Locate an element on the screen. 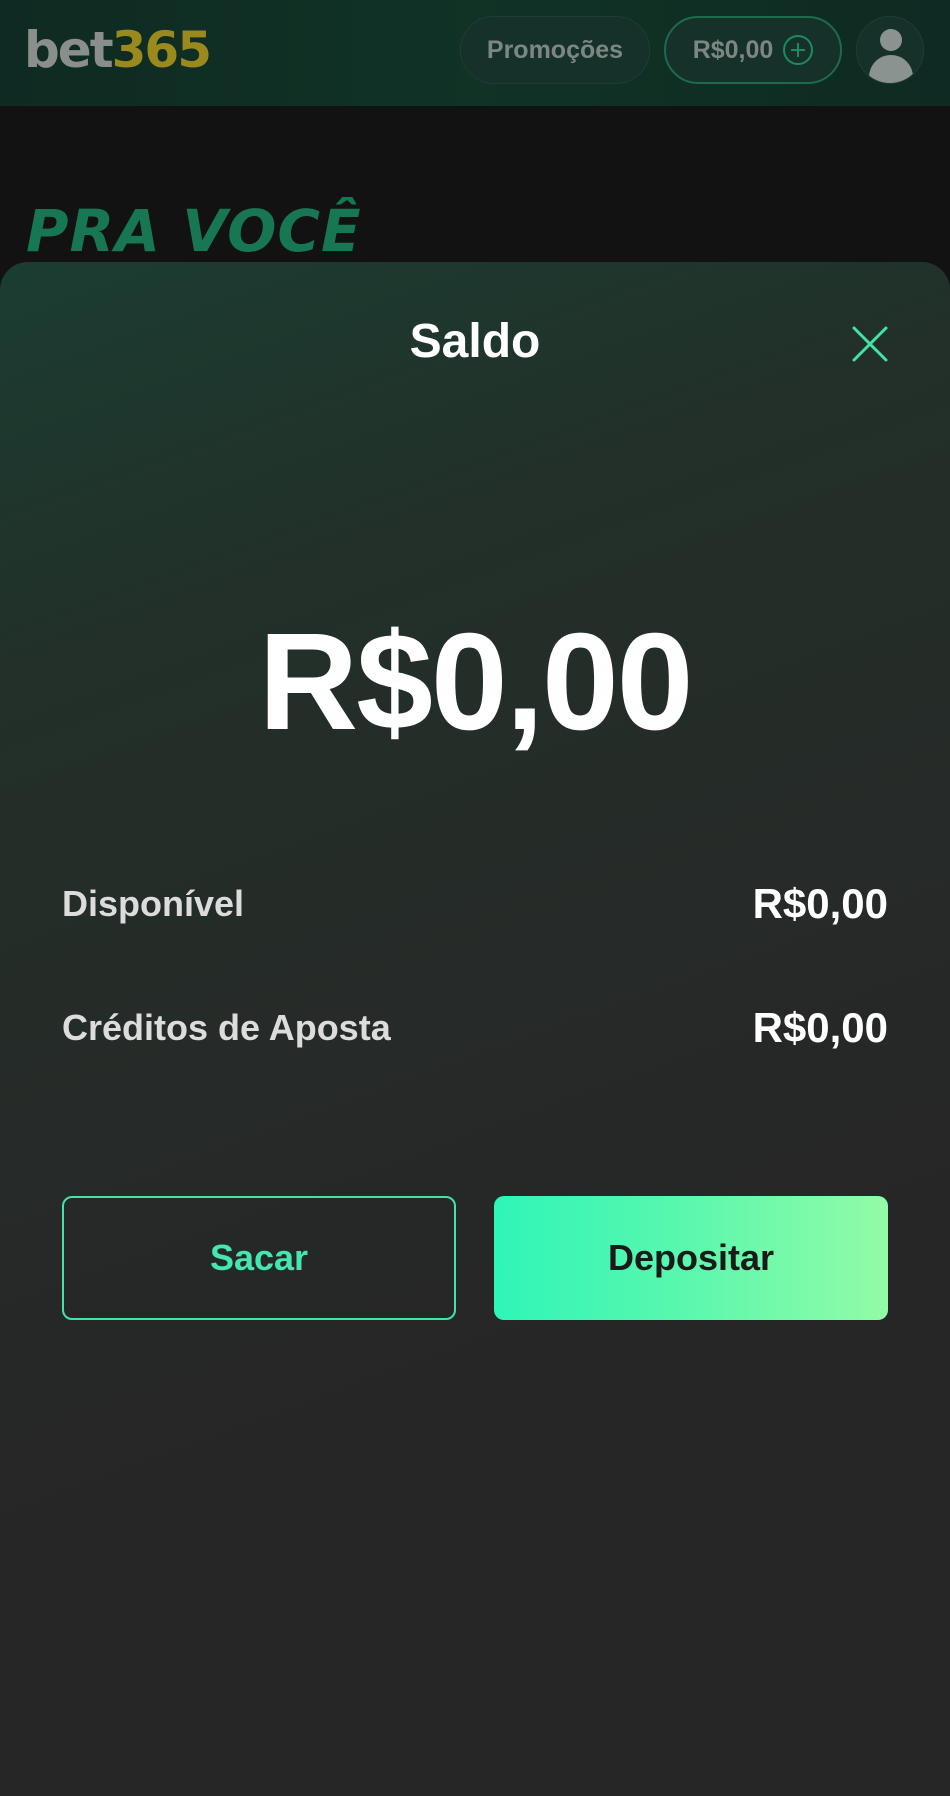 The width and height of the screenshot is (950, 1796). close-icon is located at coordinates (870, 344).